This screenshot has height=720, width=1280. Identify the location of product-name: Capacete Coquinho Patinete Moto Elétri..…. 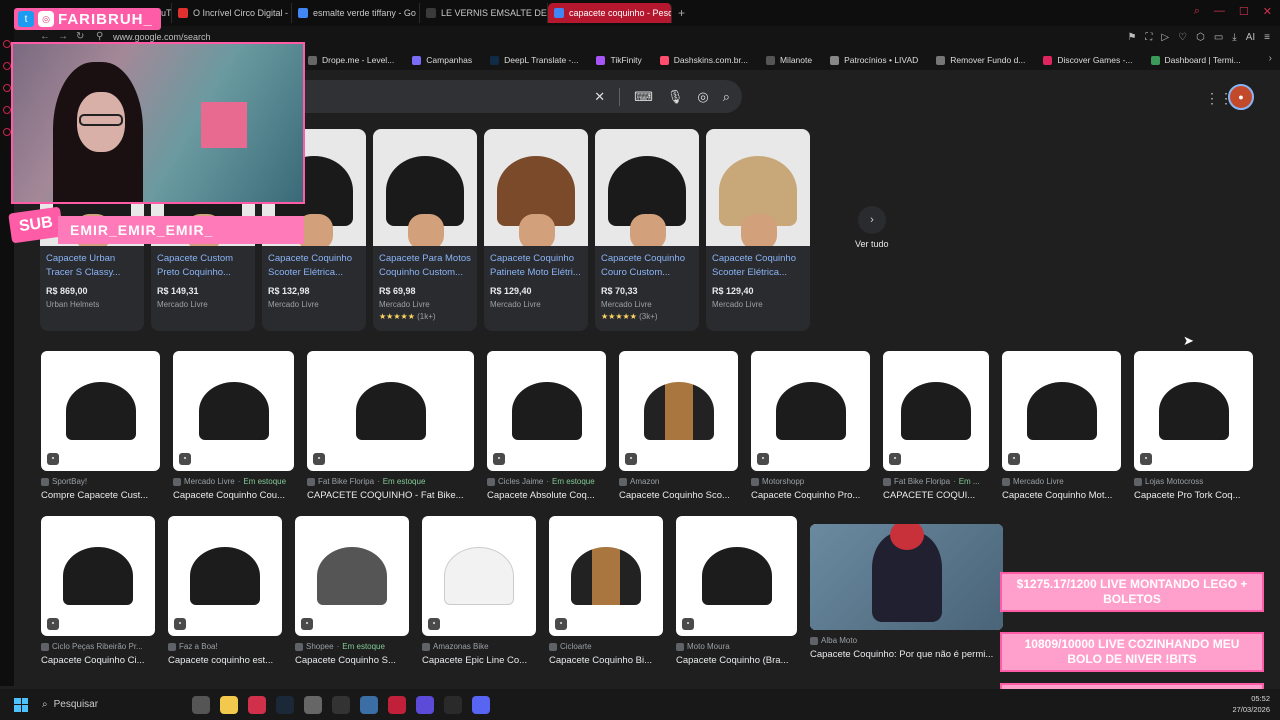
(536, 264).